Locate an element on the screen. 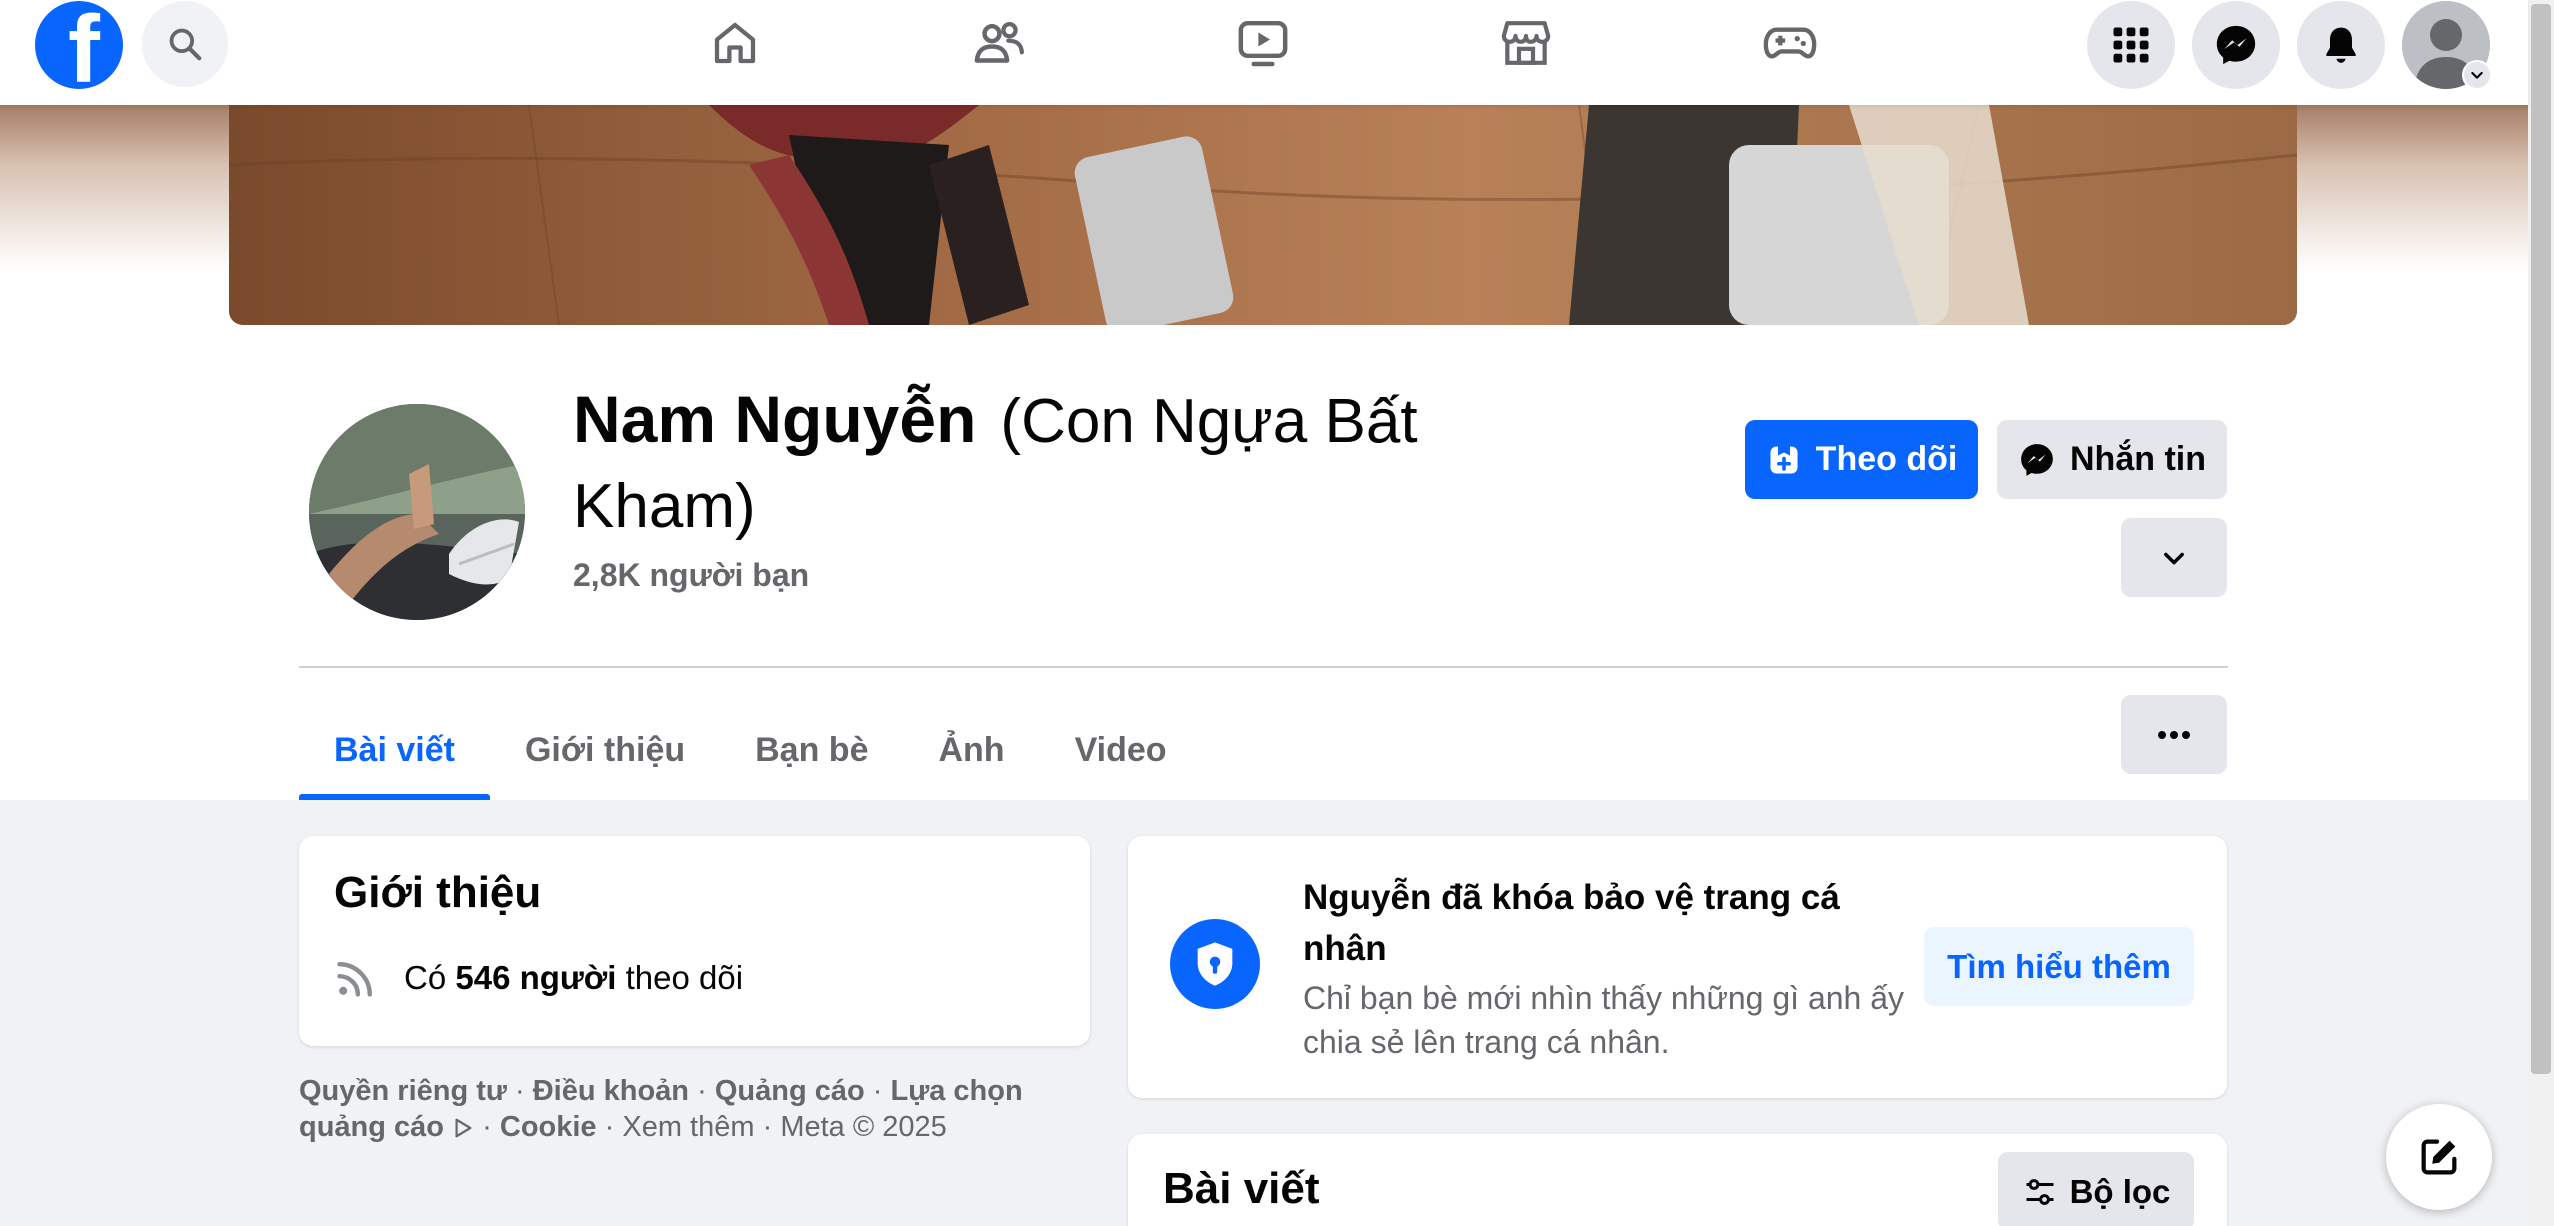  footer-copyright: Meta © 2025 is located at coordinates (863, 1127).